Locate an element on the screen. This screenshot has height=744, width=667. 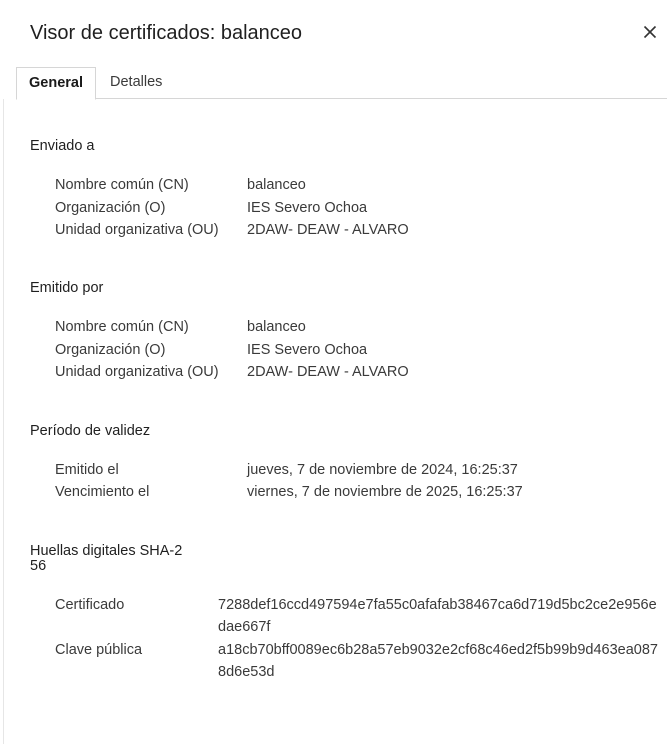
issuer-cn-label: Nombre común (CN) is located at coordinates (122, 327).